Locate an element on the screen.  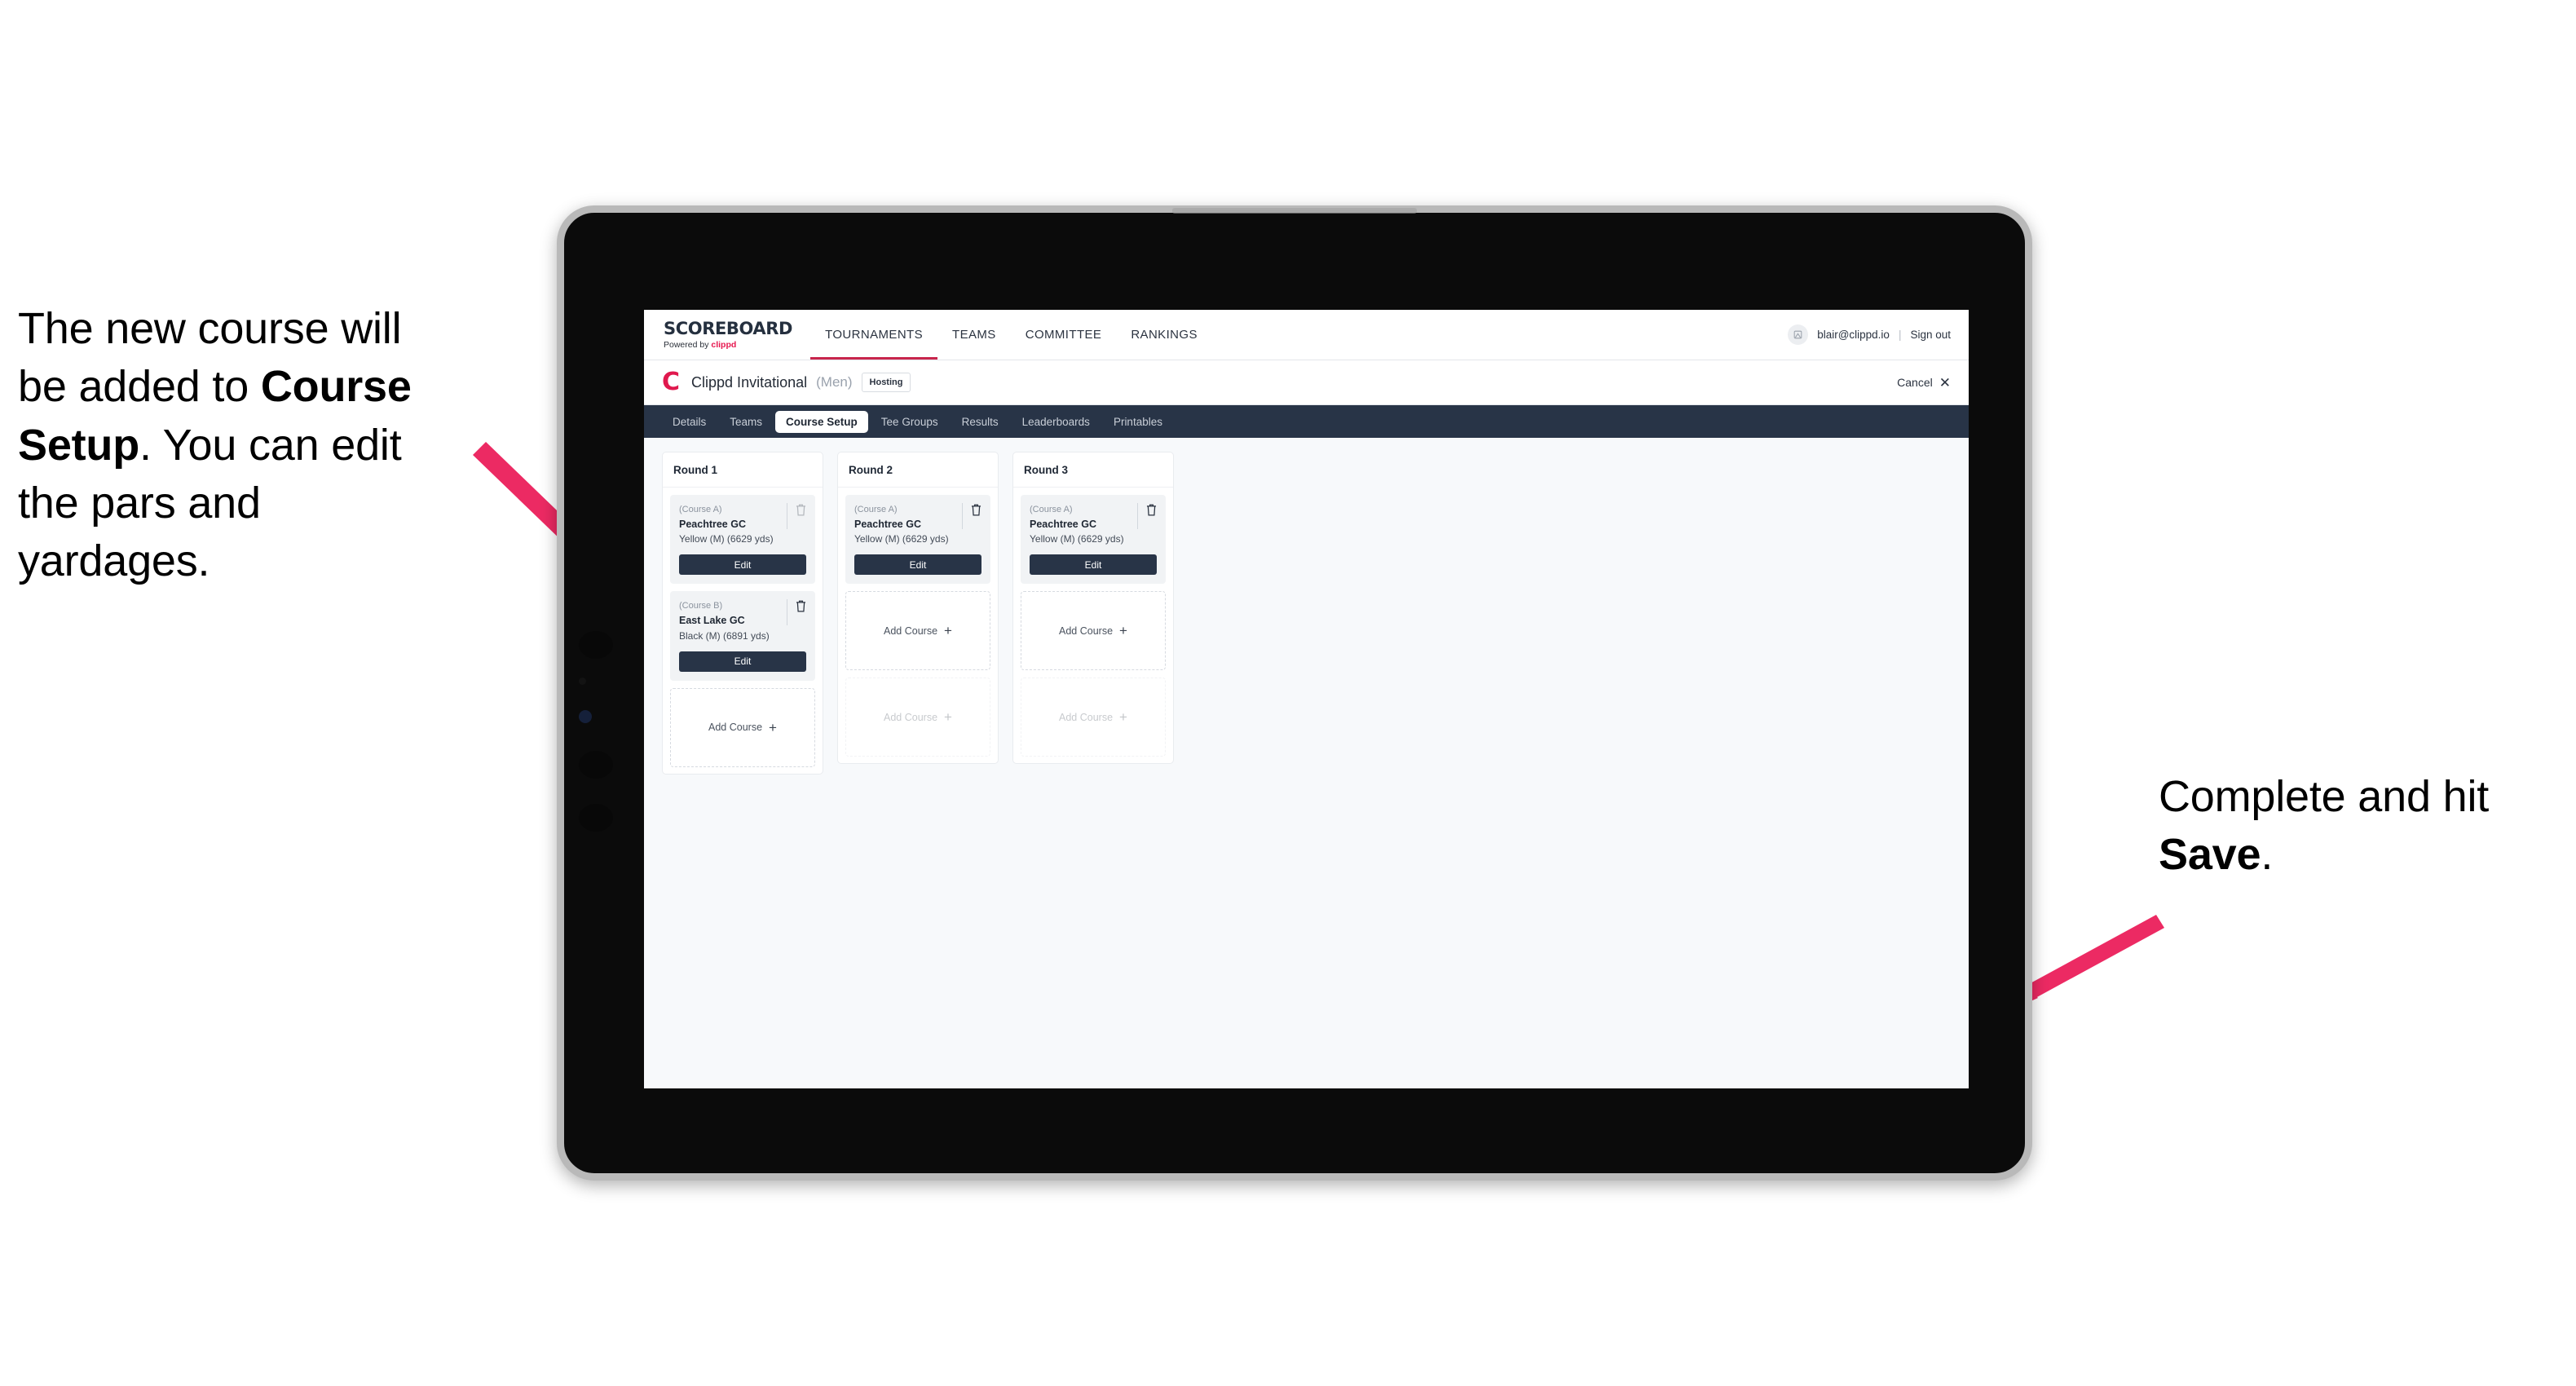
tab-label-tee-groups: Tee Groups is located at coordinates (909, 421).